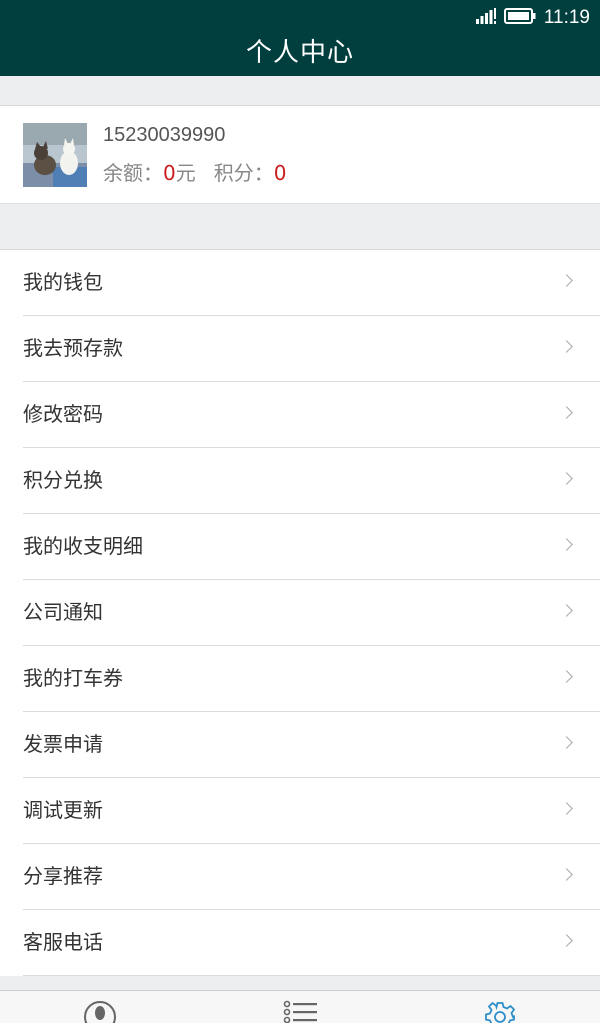 The image size is (600, 1023). Describe the element at coordinates (311, 679) in the screenshot. I see `menu-item-ride-coupons: 我的打车券` at that location.